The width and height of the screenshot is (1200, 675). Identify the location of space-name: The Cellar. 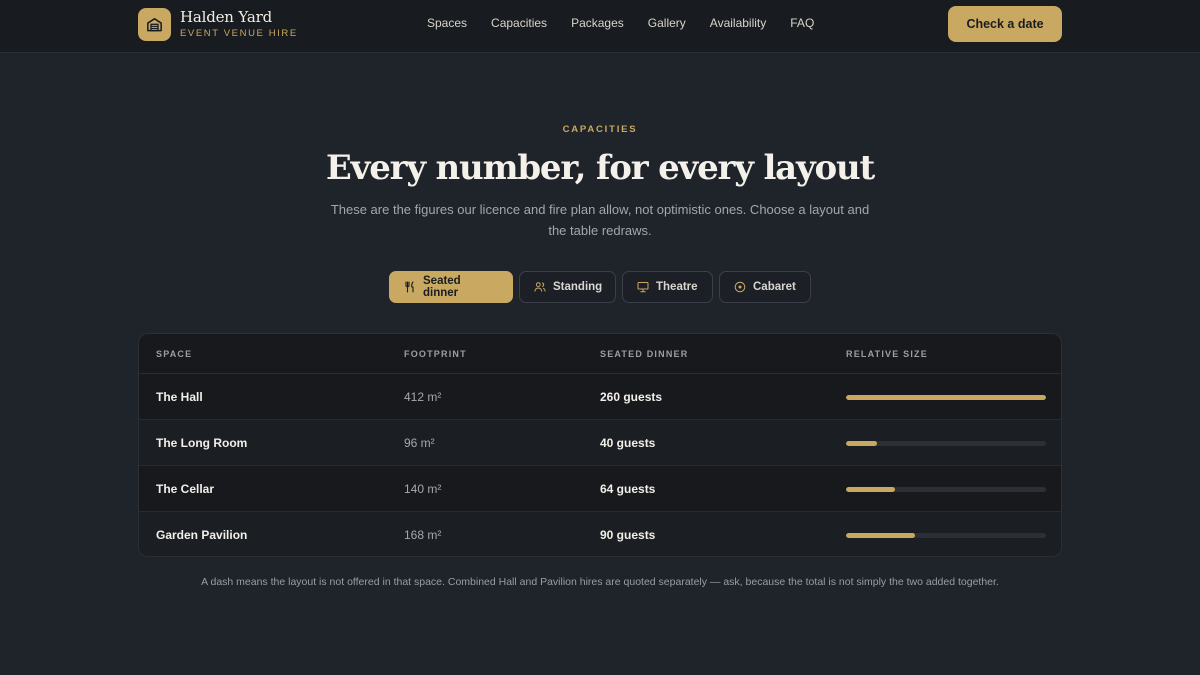
(185, 489).